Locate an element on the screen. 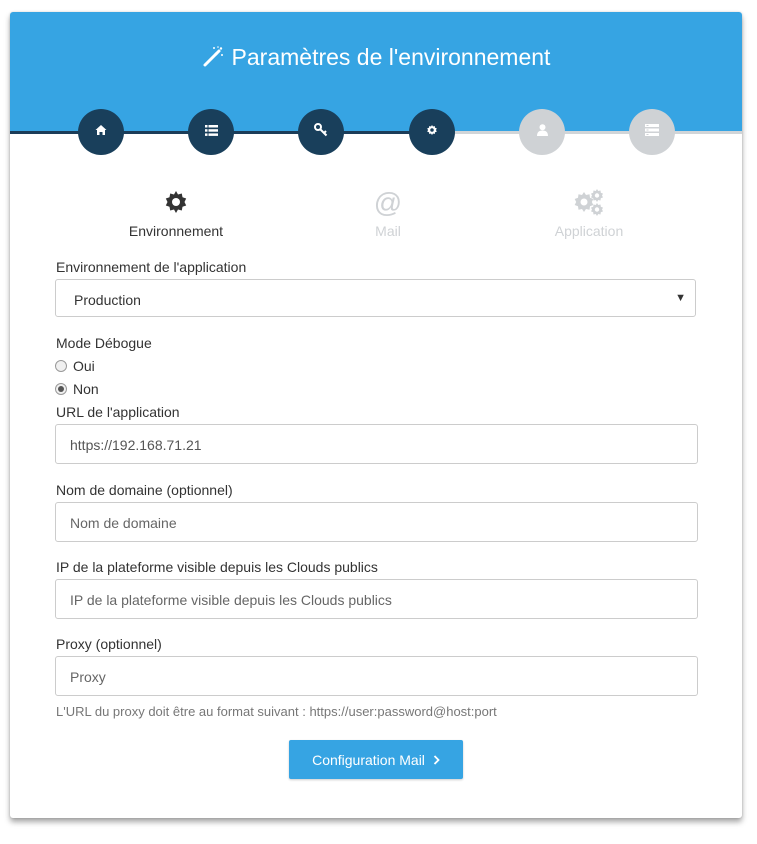  magic-wand-icon is located at coordinates (213, 60).